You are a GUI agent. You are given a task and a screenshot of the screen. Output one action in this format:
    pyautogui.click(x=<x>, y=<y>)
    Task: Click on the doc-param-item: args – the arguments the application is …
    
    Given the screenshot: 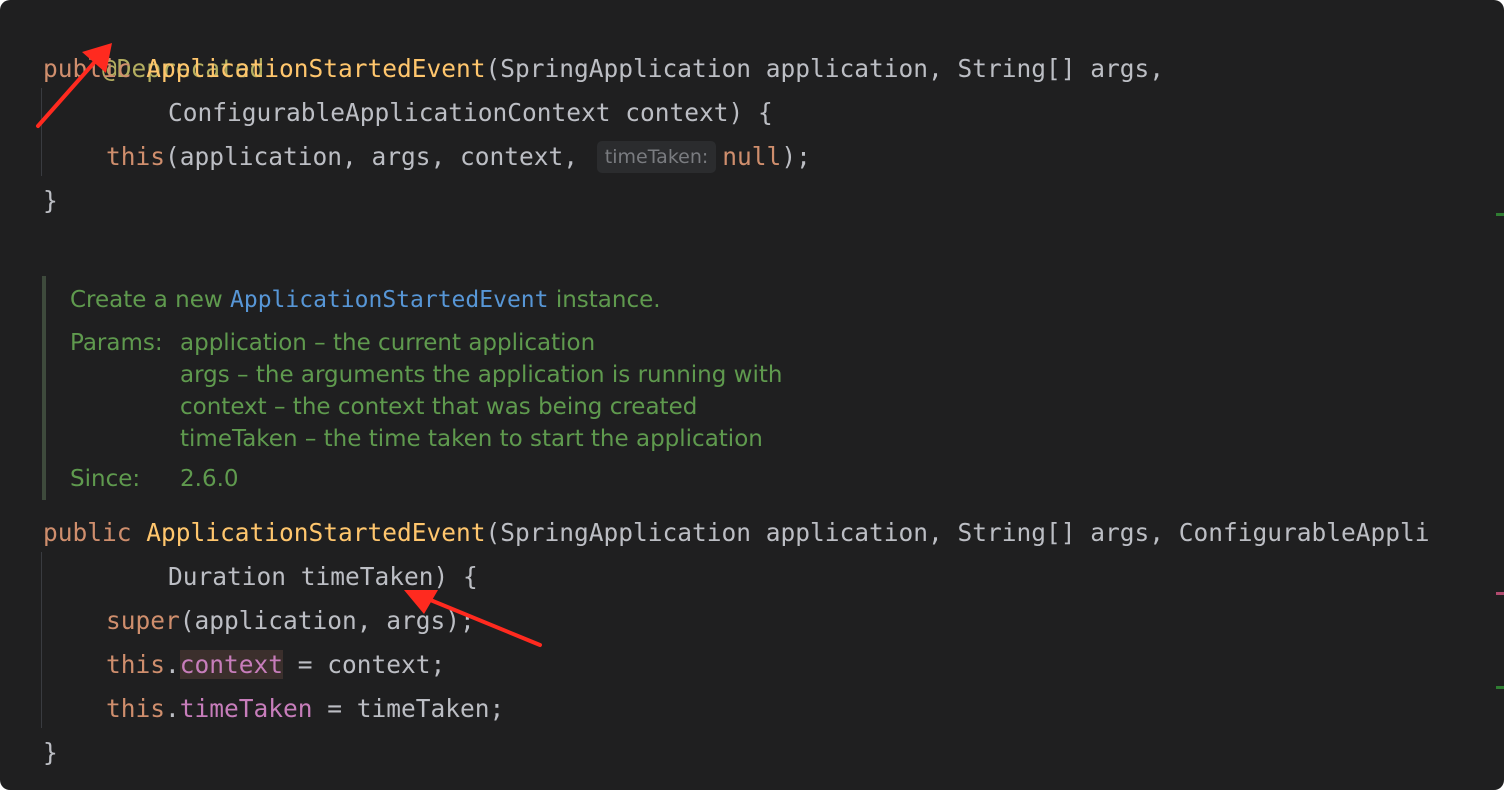 What is the action you would take?
    pyautogui.click(x=481, y=375)
    